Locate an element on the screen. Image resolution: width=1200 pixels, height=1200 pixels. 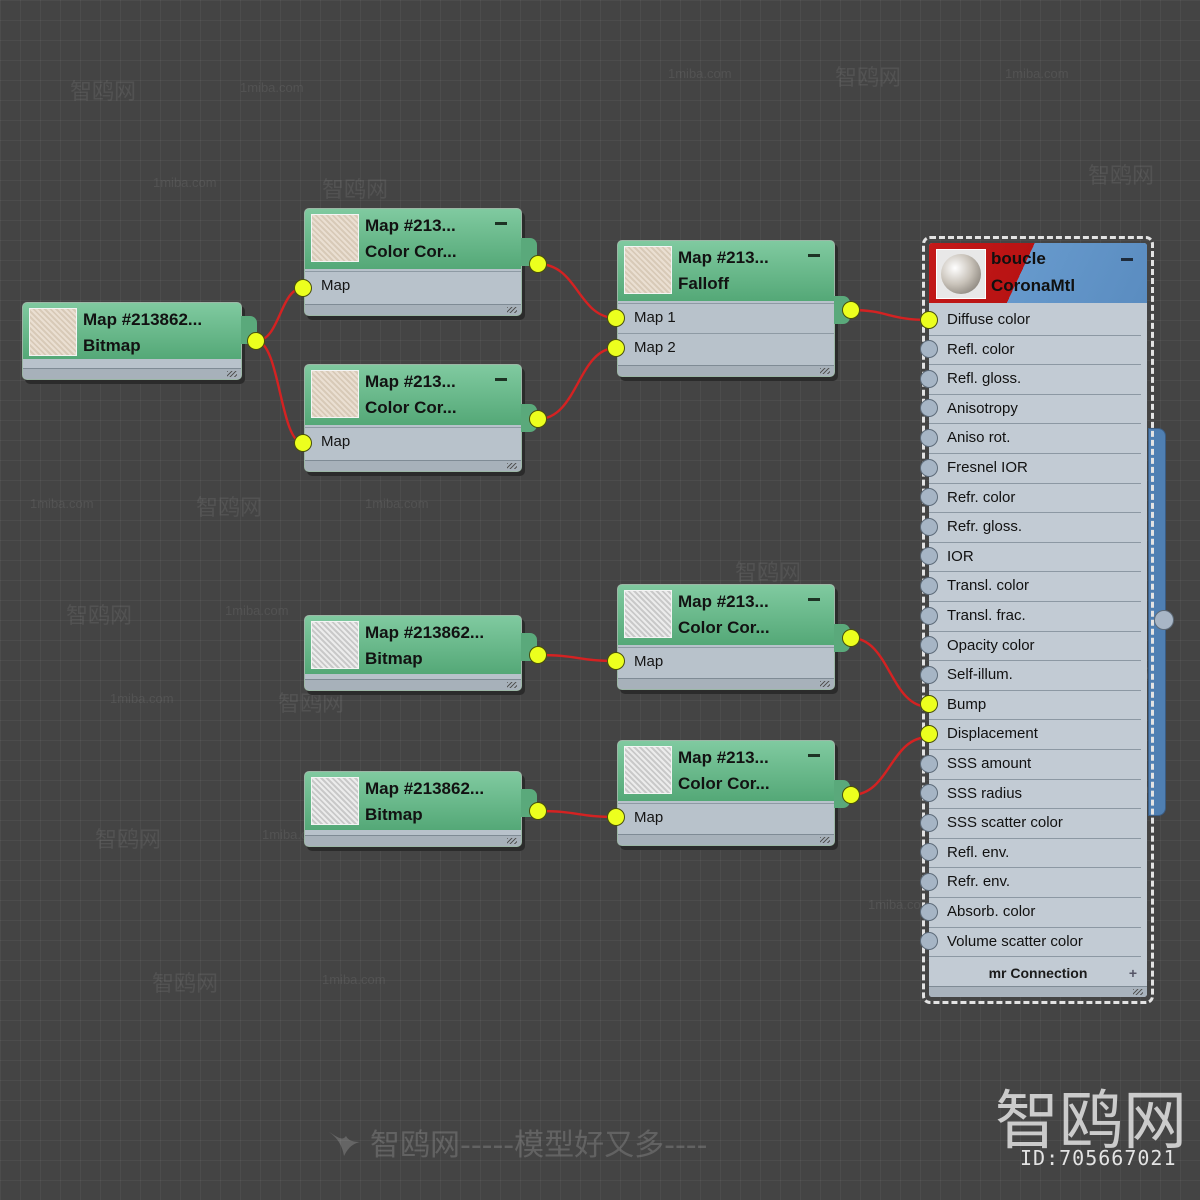
material-slot-row: Transl. frac. is located at coordinates (1035, 616).